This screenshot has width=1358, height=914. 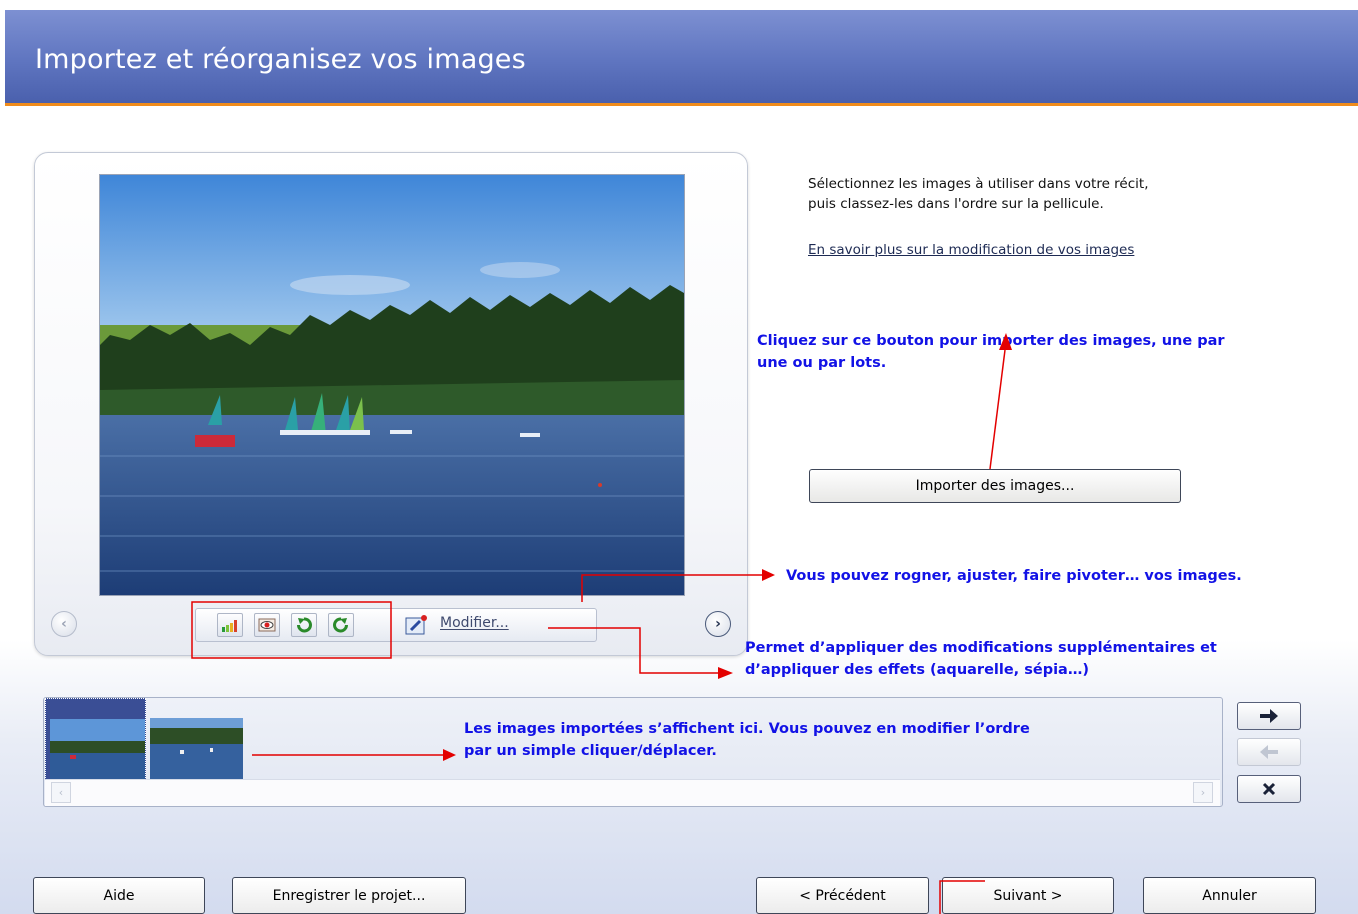 I want to click on annotation-import-line-2: une ou par lots., so click(x=822, y=363).